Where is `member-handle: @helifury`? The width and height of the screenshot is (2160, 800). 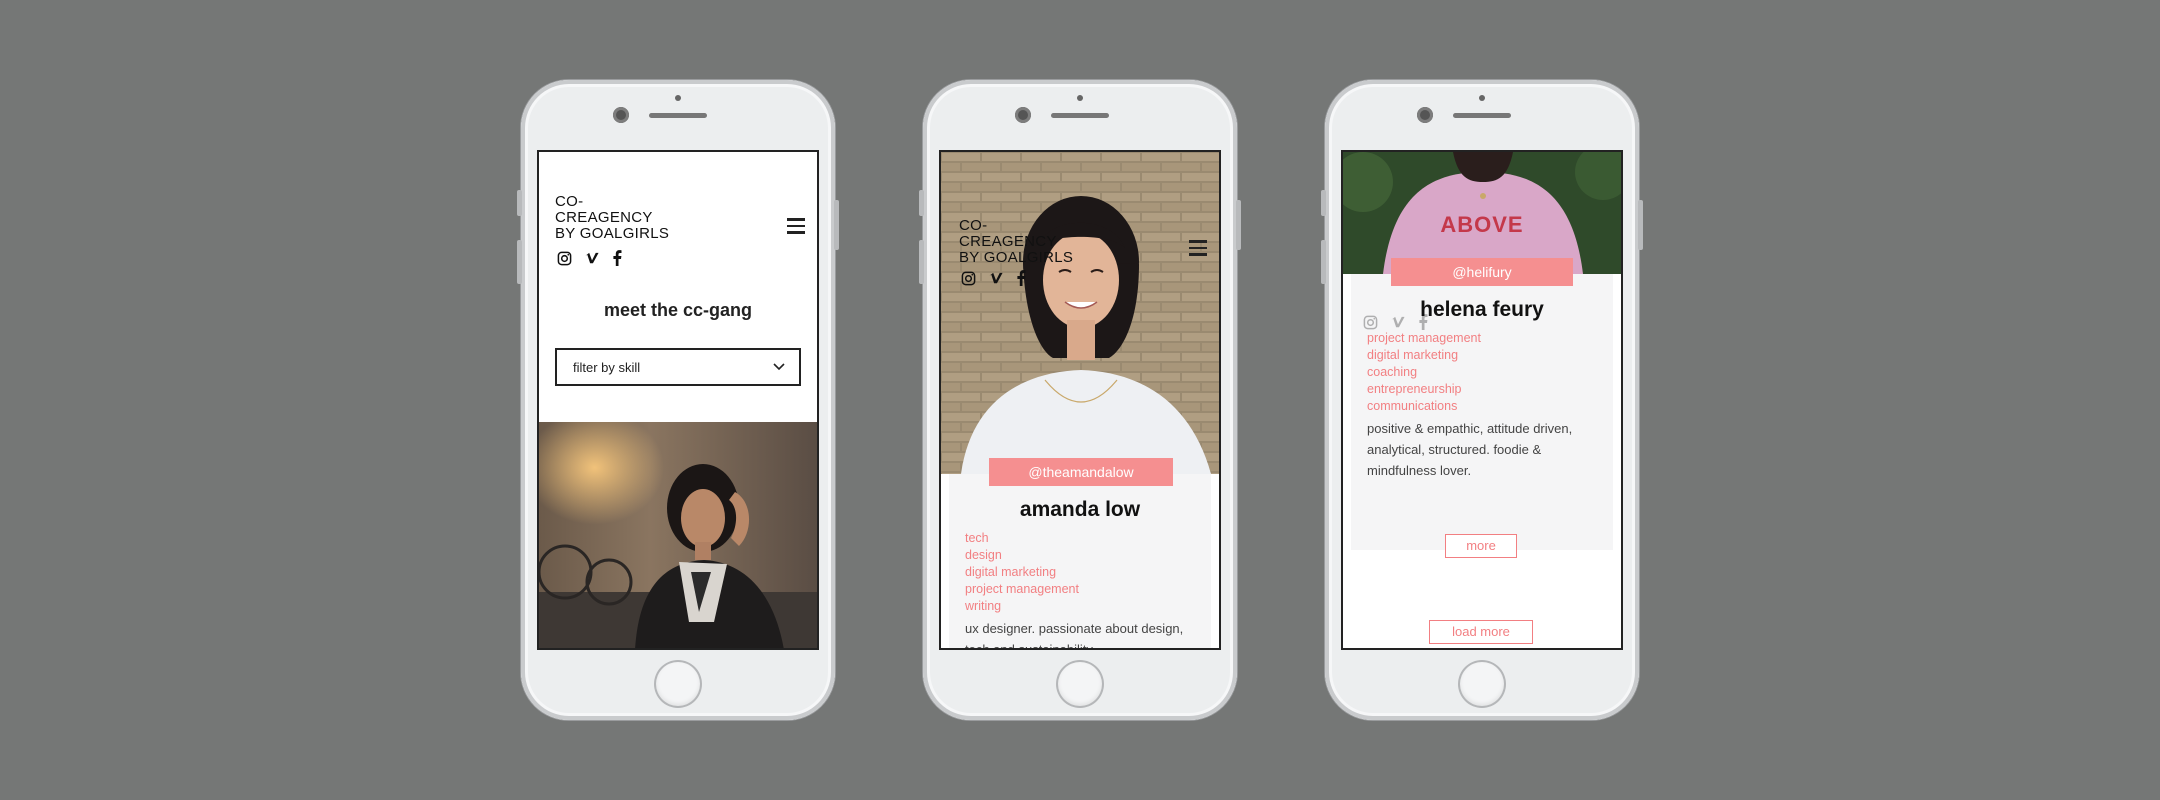
member-handle: @helifury is located at coordinates (1482, 272).